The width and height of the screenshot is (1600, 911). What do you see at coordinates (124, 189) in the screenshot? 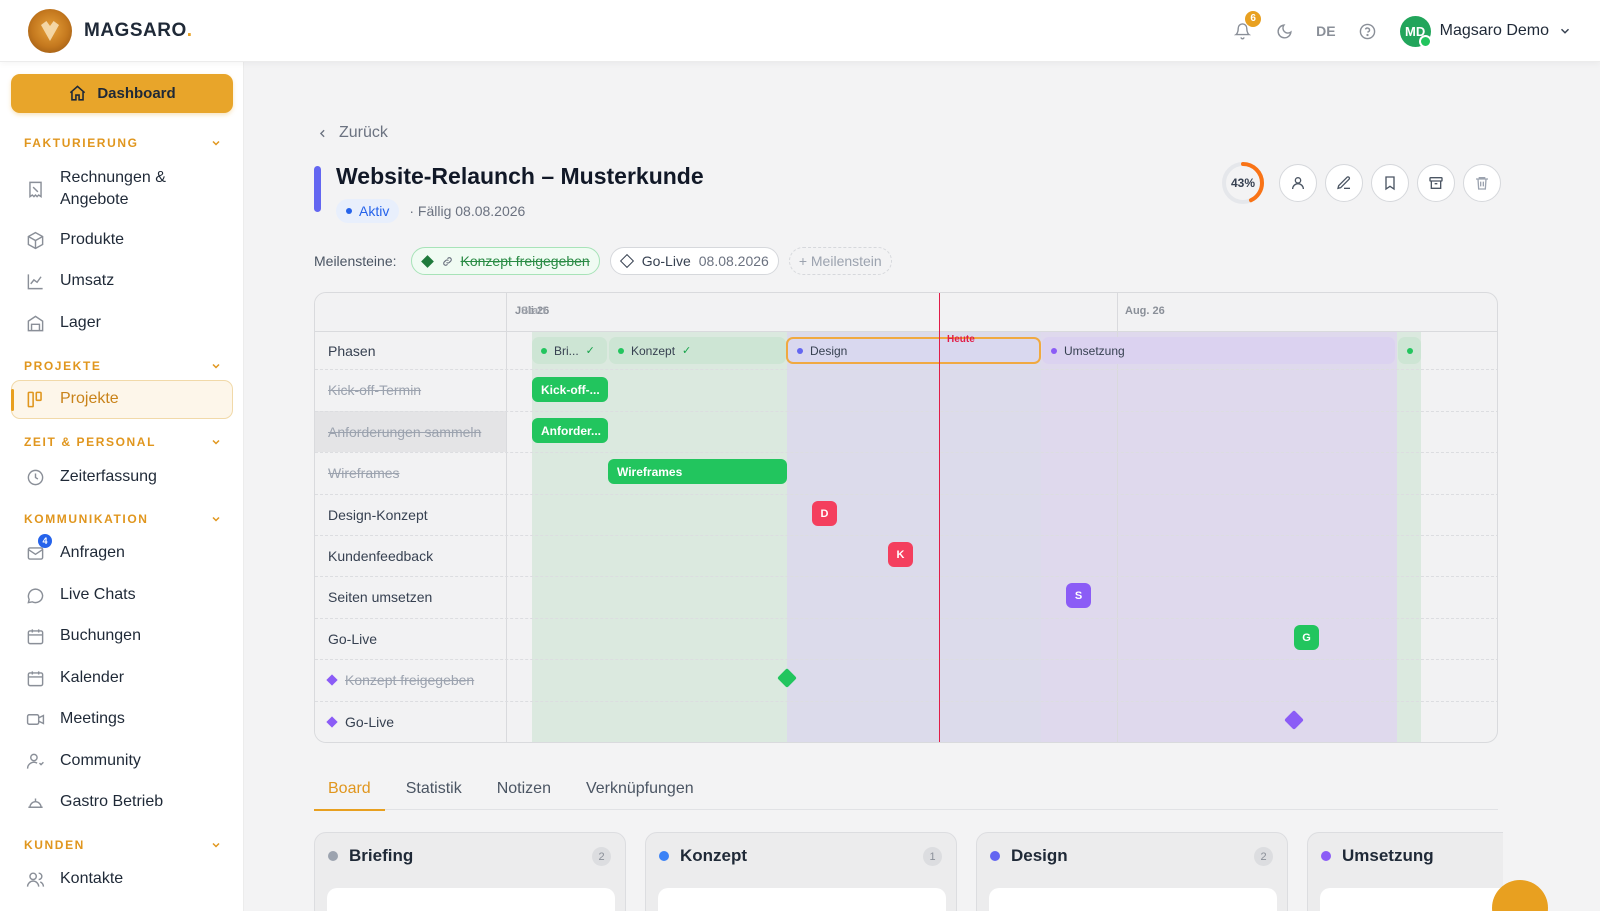
I see `sidebar-item-rechnungen: Rechnungen & Angebote` at bounding box center [124, 189].